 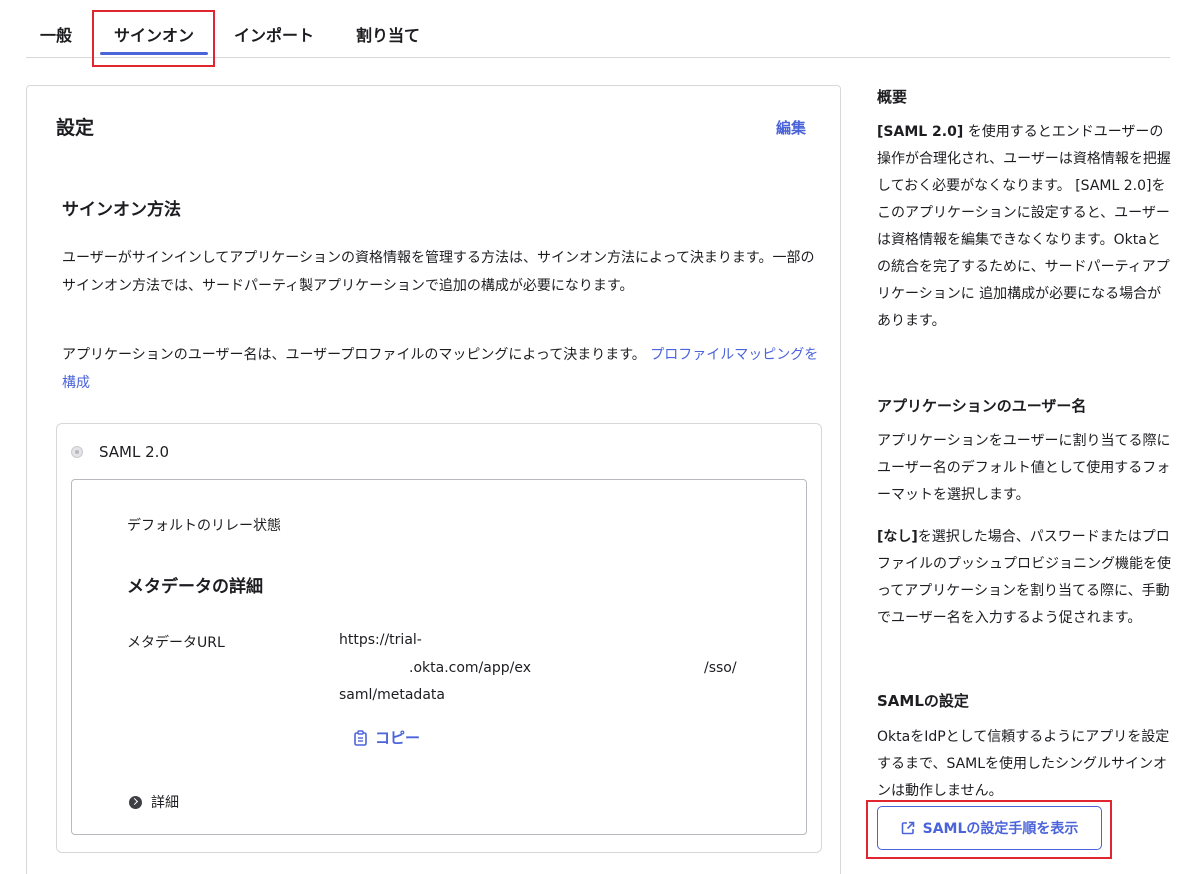 What do you see at coordinates (195, 587) in the screenshot?
I see `metadata-title: メタデータの詳細` at bounding box center [195, 587].